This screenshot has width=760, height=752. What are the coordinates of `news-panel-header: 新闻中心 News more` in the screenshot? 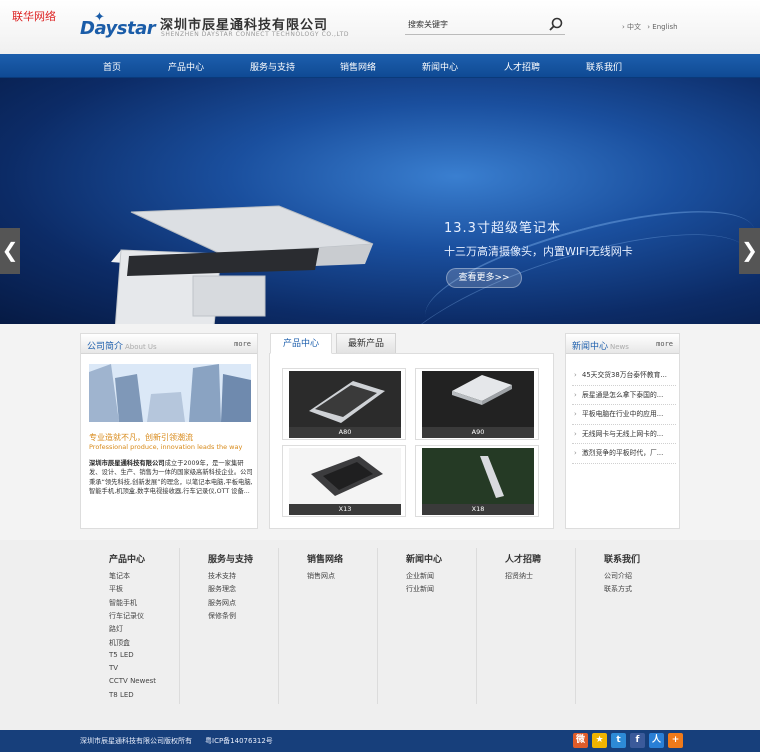 It's located at (622, 344).